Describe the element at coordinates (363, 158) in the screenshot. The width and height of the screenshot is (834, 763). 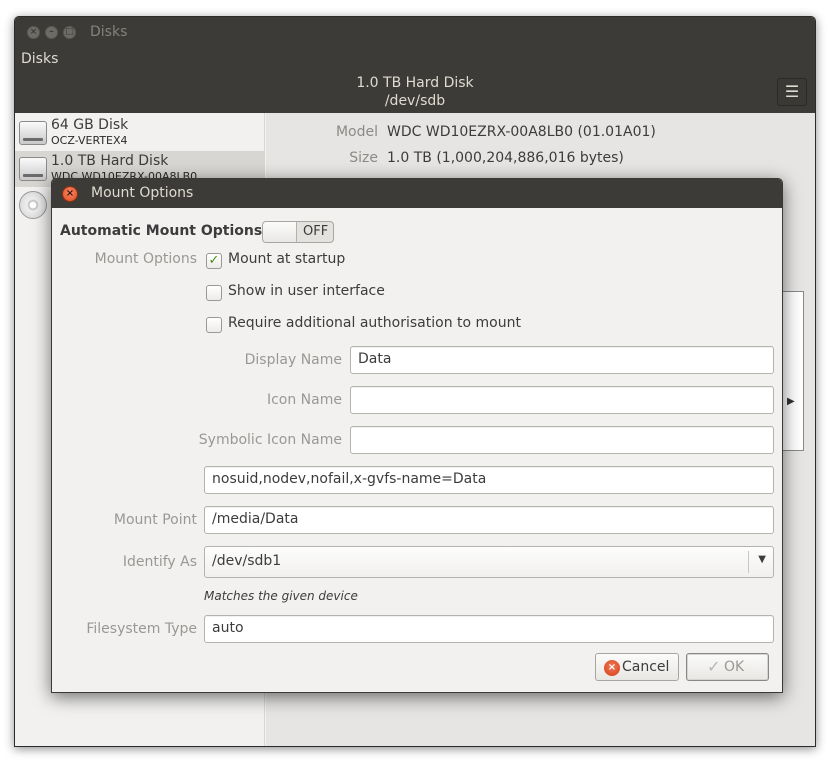
I see `size-label: Size` at that location.